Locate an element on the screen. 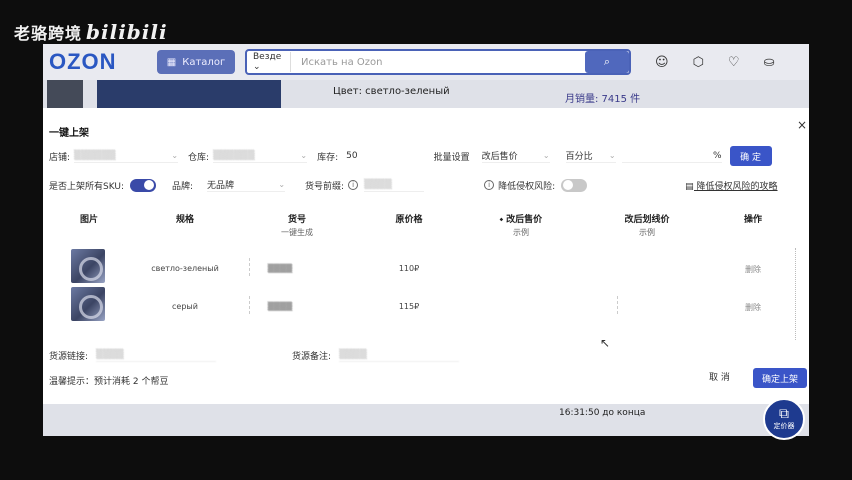 The width and height of the screenshot is (852, 480). pricing-tool-button: ⧉ 定价器 is located at coordinates (784, 419).